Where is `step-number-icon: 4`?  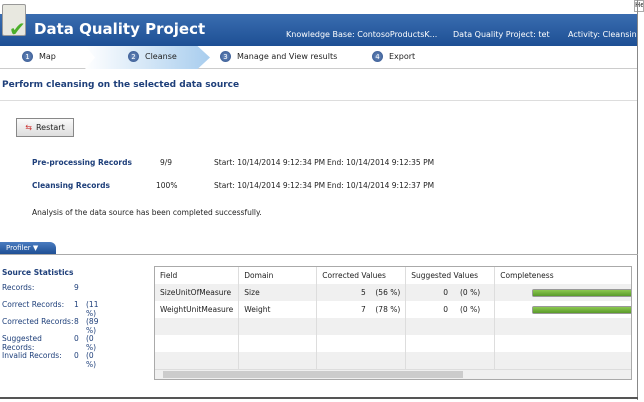
step-number-icon: 4 is located at coordinates (377, 56).